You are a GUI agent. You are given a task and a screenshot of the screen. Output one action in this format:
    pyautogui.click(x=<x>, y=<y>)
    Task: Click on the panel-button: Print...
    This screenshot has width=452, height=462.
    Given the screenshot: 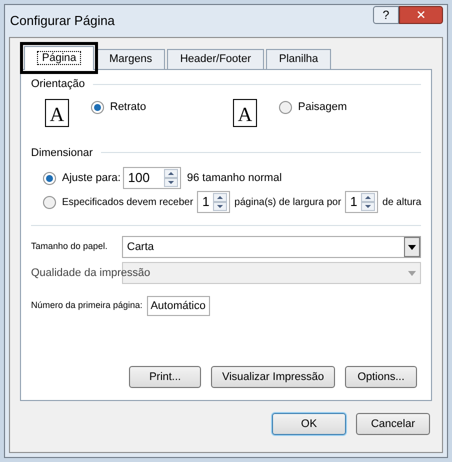 What is the action you would take?
    pyautogui.click(x=165, y=377)
    